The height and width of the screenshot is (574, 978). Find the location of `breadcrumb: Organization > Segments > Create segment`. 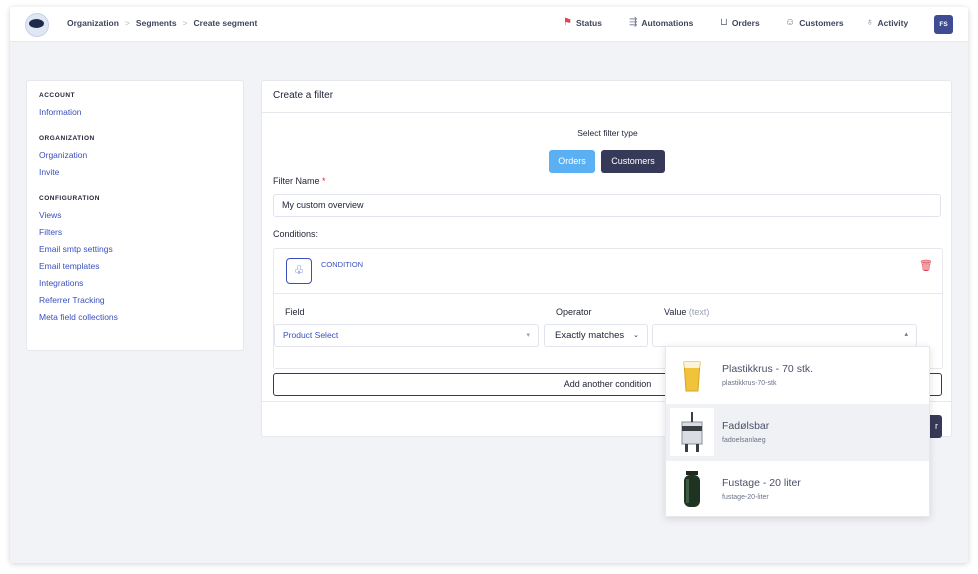

breadcrumb: Organization > Segments > Create segment is located at coordinates (162, 23).